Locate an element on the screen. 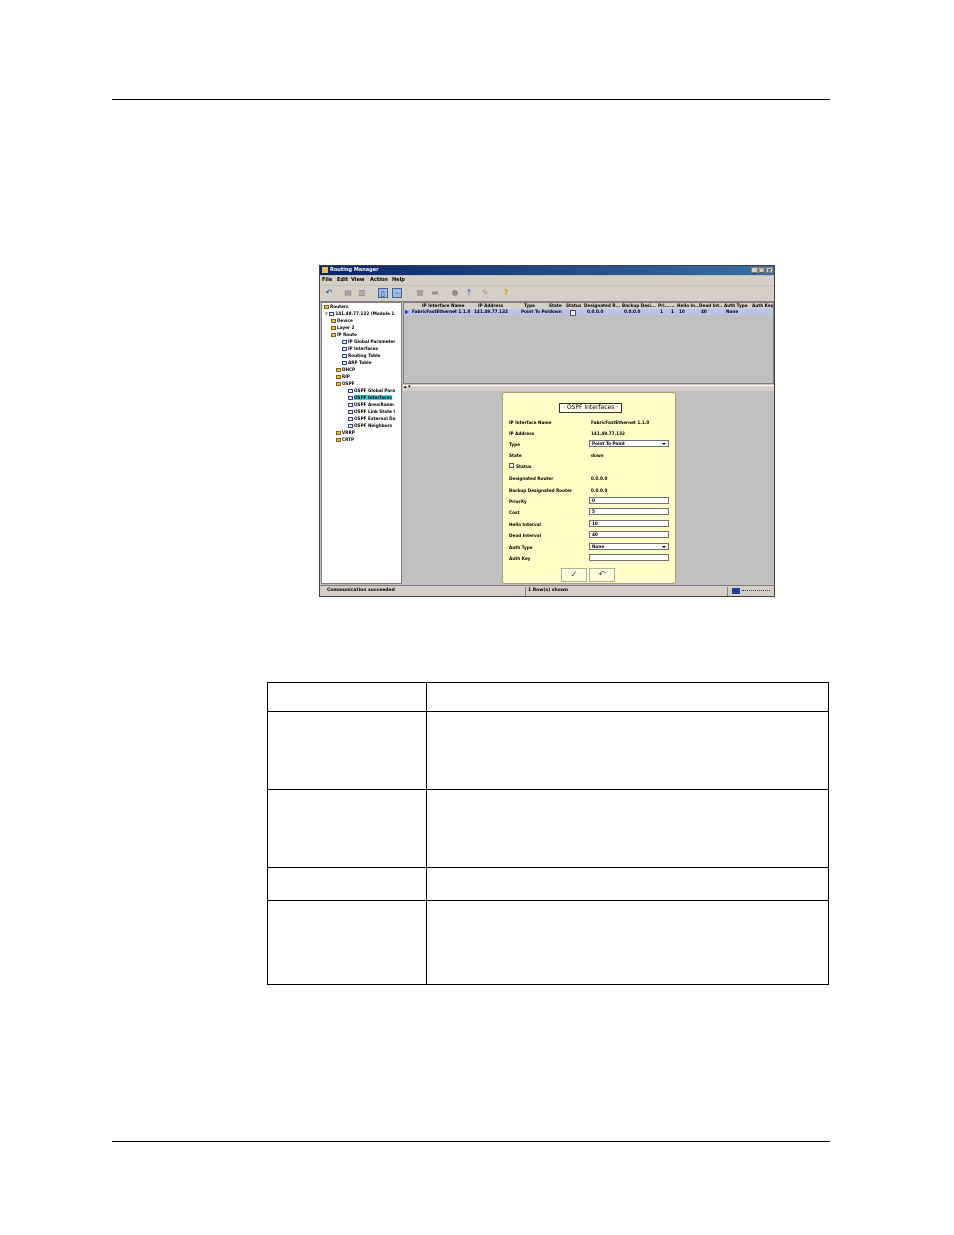 The width and height of the screenshot is (954, 1235). tree-node-arp-table: ARP Table is located at coordinates (356, 363).